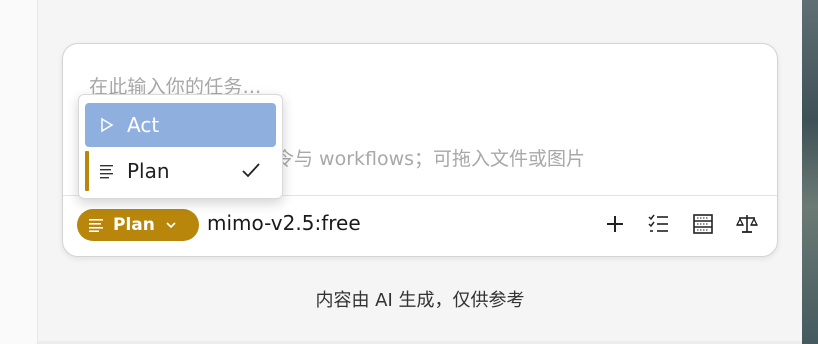 The height and width of the screenshot is (344, 818). Describe the element at coordinates (171, 225) in the screenshot. I see `chevron-down-icon` at that location.